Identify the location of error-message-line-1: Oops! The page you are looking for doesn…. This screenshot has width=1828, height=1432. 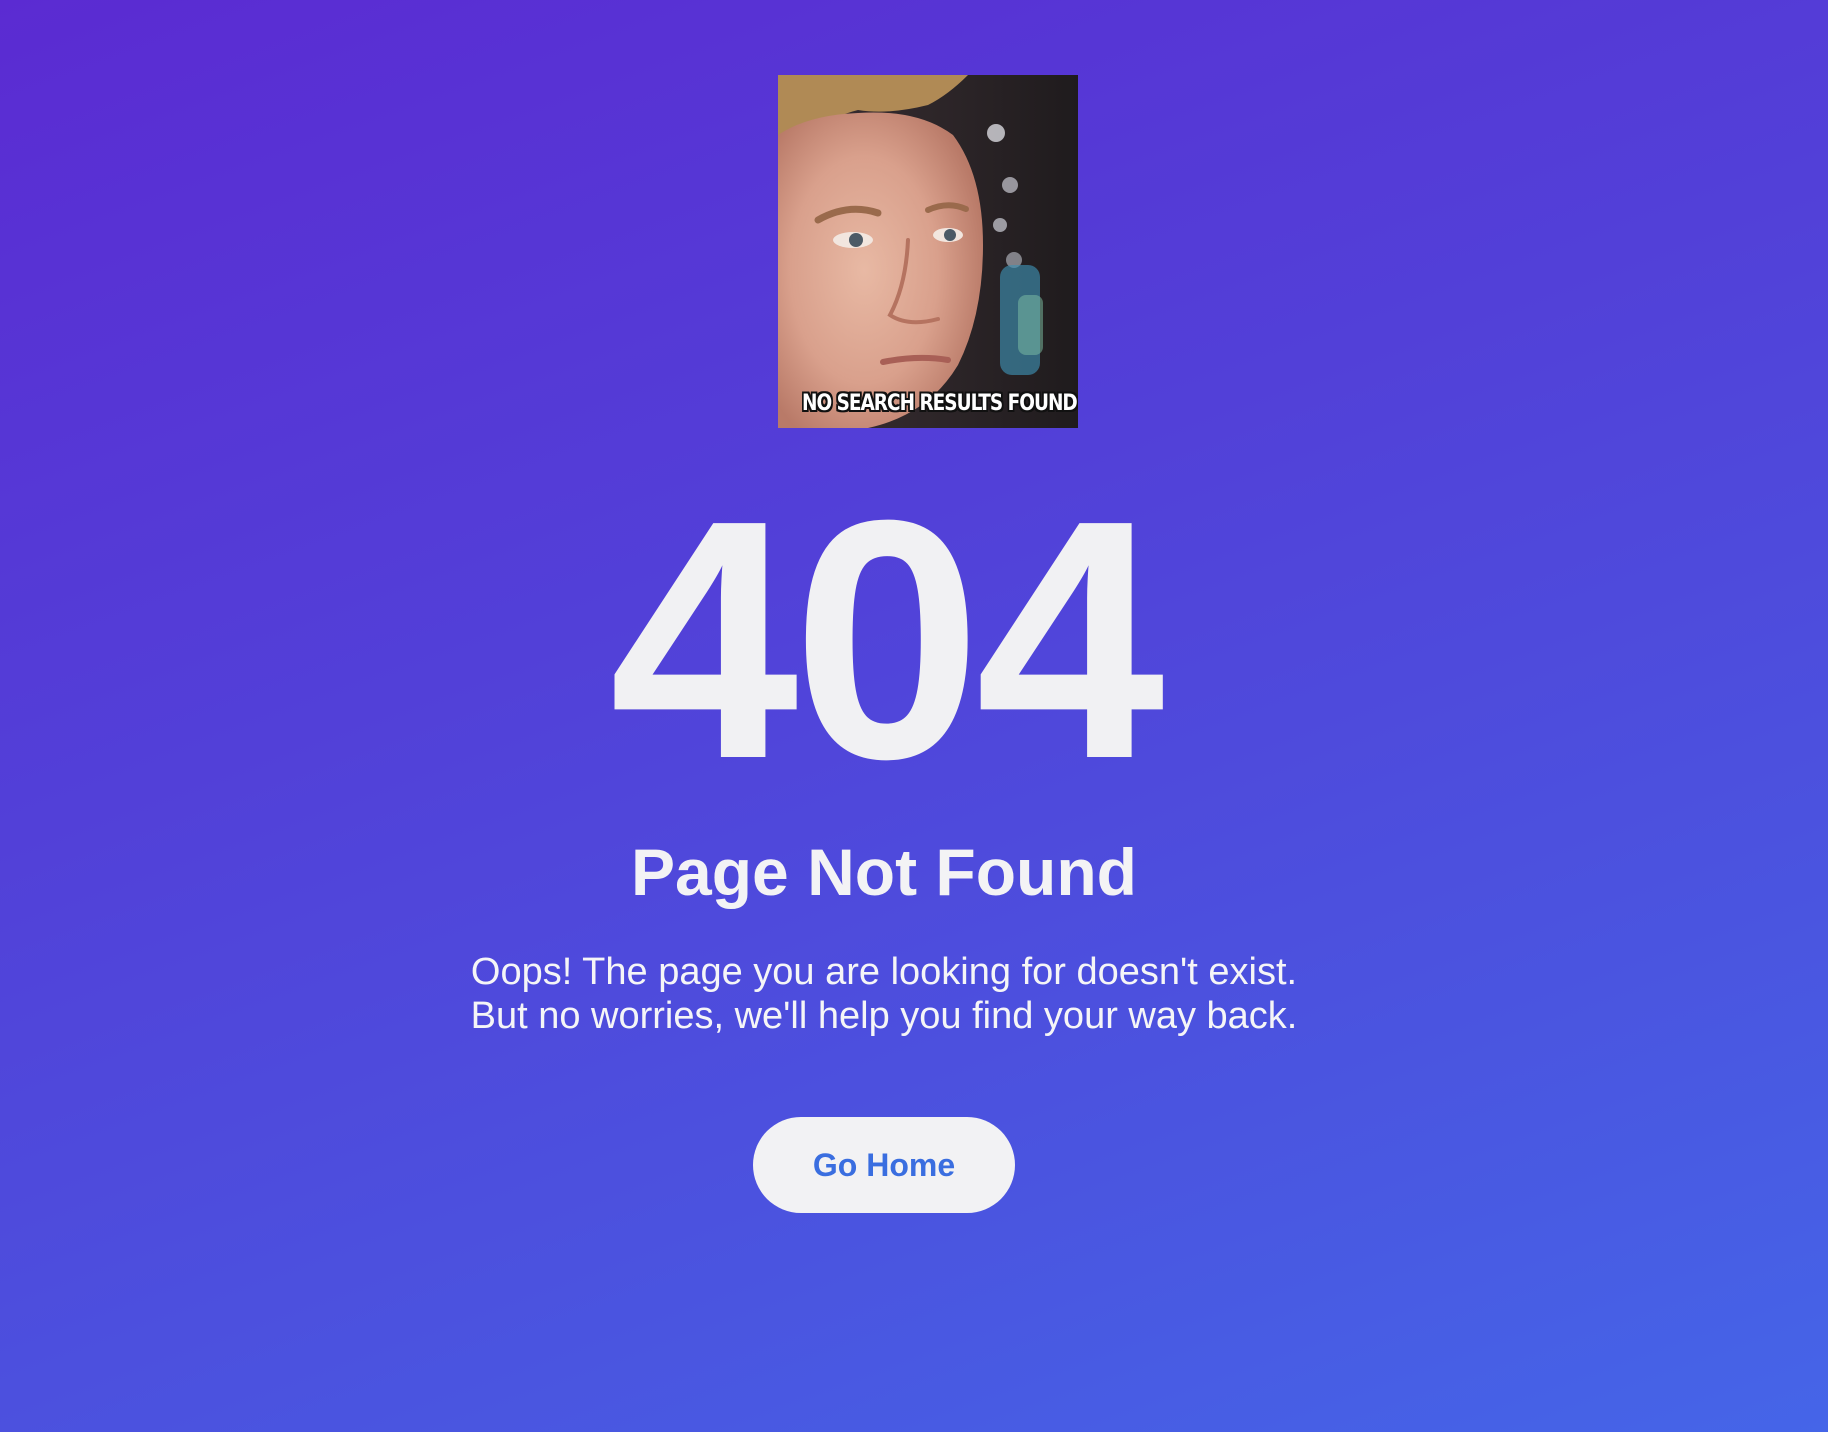
(884, 972).